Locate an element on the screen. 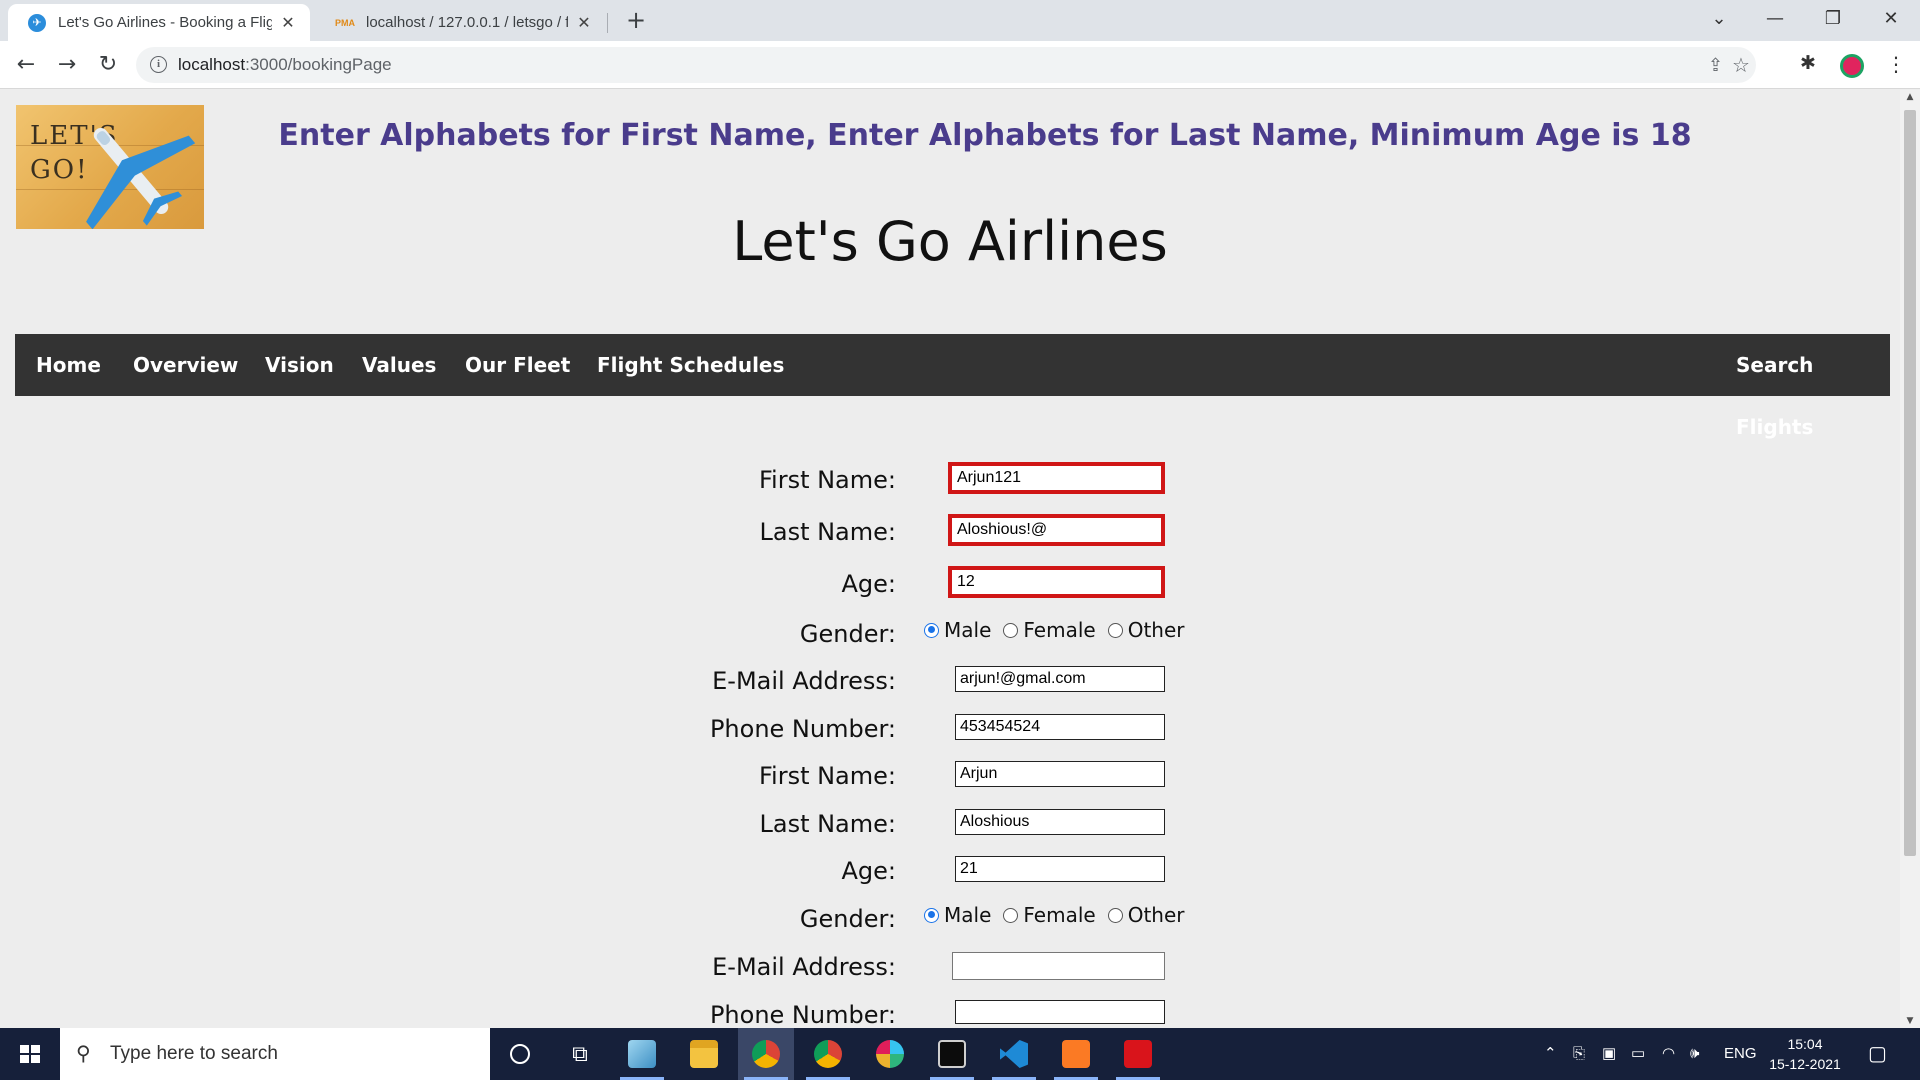  phone-input is located at coordinates (1060, 1012).